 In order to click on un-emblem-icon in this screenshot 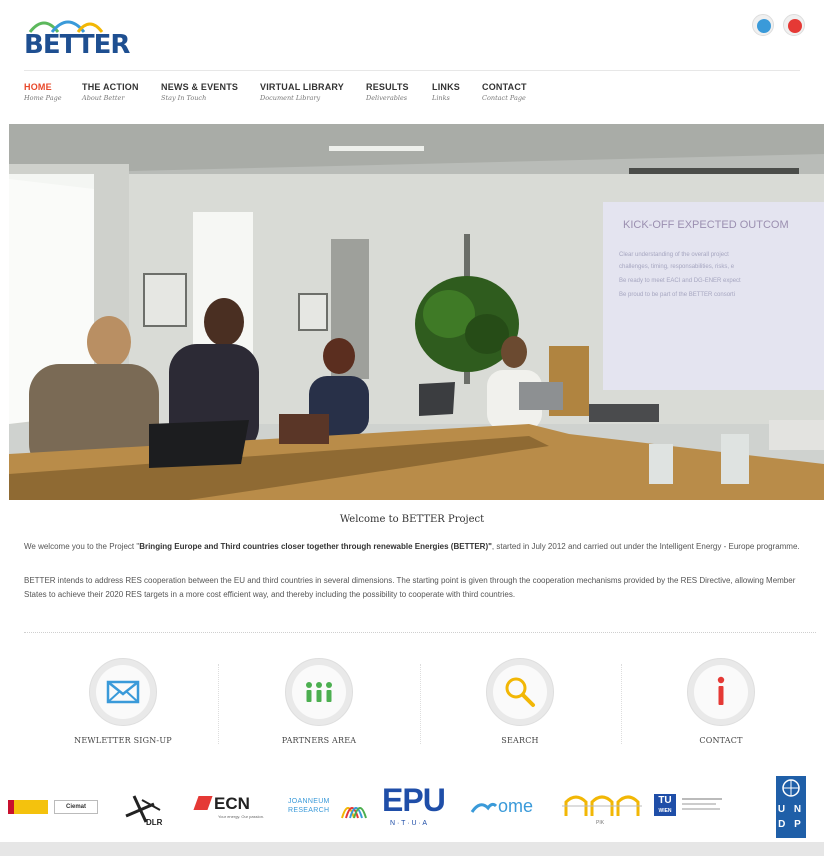, I will do `click(791, 788)`.